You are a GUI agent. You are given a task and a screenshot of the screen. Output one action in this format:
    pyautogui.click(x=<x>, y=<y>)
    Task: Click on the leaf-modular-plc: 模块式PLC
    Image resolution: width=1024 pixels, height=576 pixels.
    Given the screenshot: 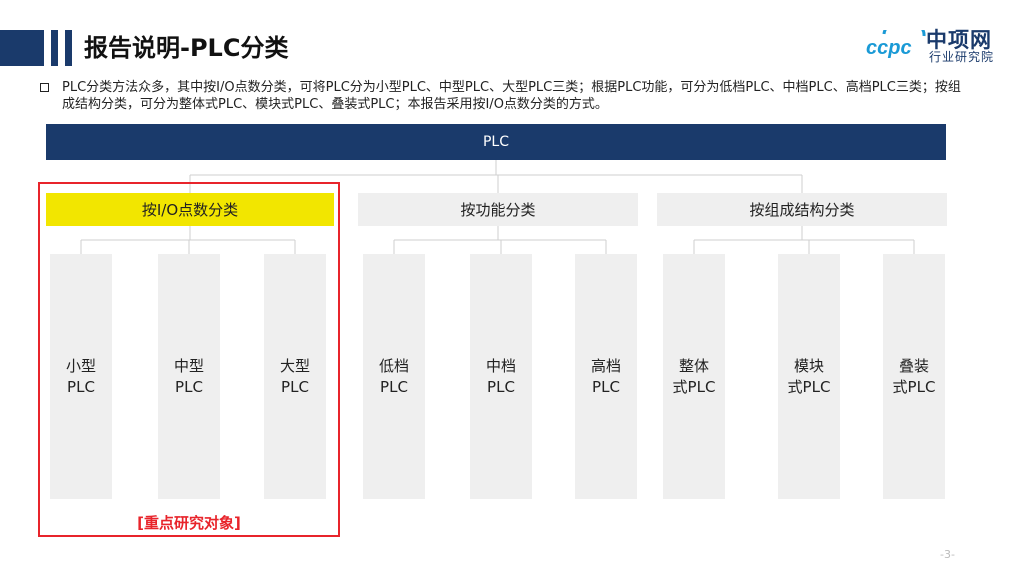 What is the action you would take?
    pyautogui.click(x=809, y=376)
    